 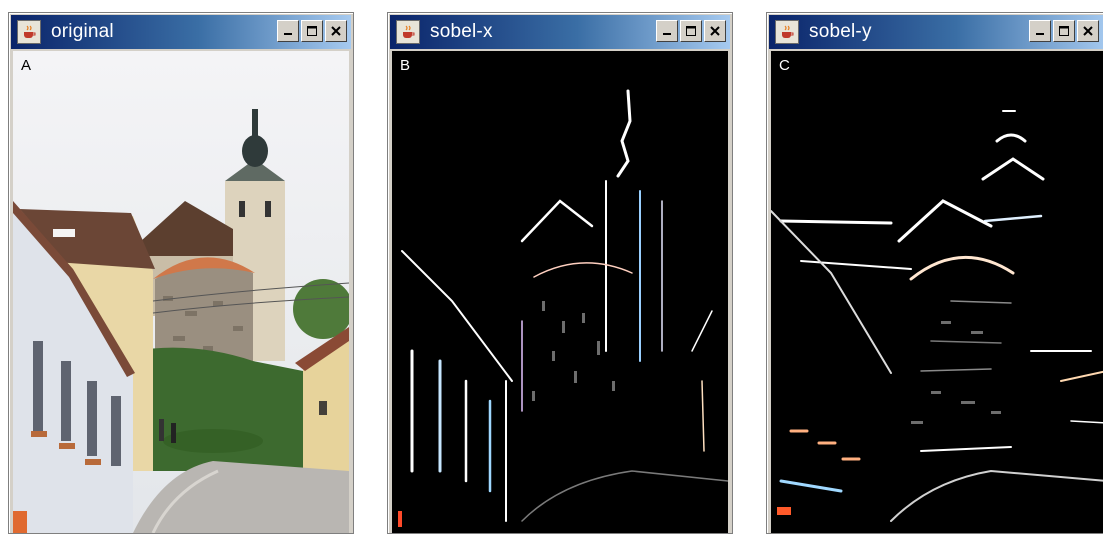 I want to click on window-title: sobel-y, so click(x=840, y=31).